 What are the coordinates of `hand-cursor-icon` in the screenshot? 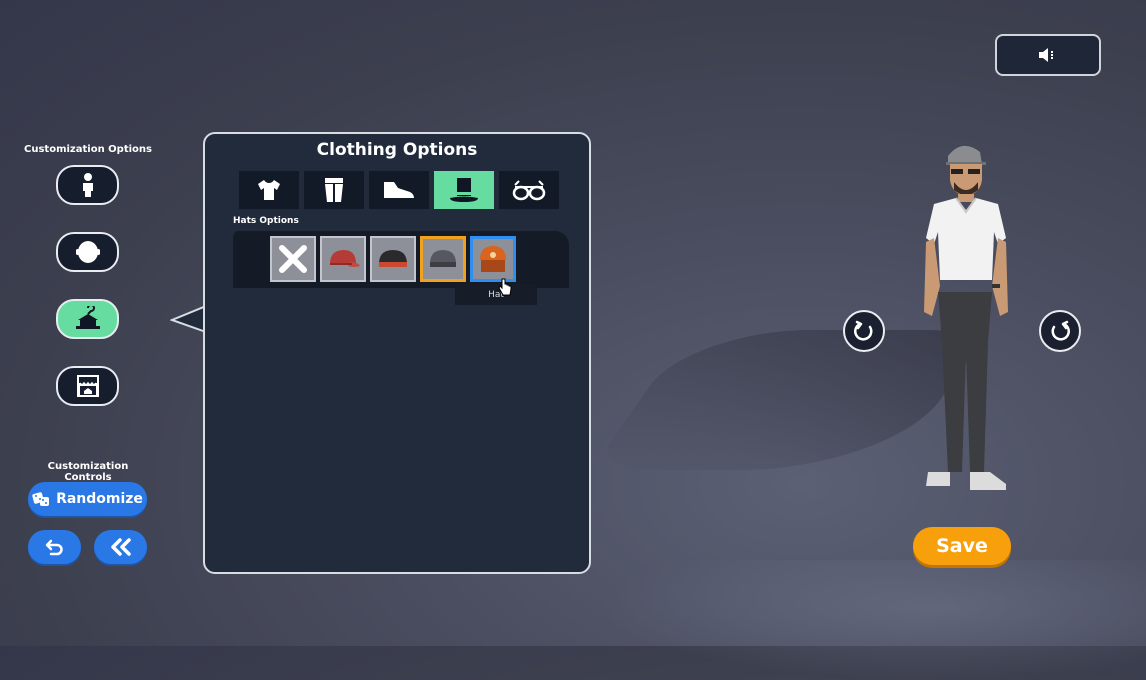 It's located at (505, 287).